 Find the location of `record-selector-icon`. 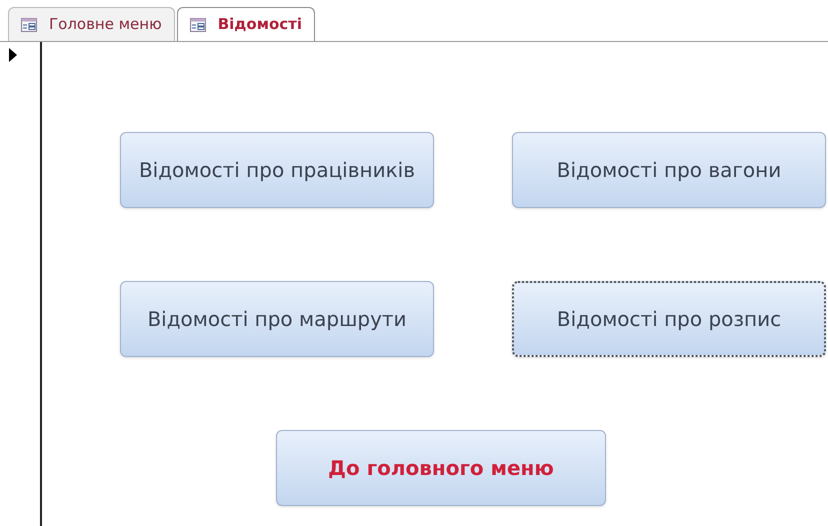

record-selector-icon is located at coordinates (13, 55).